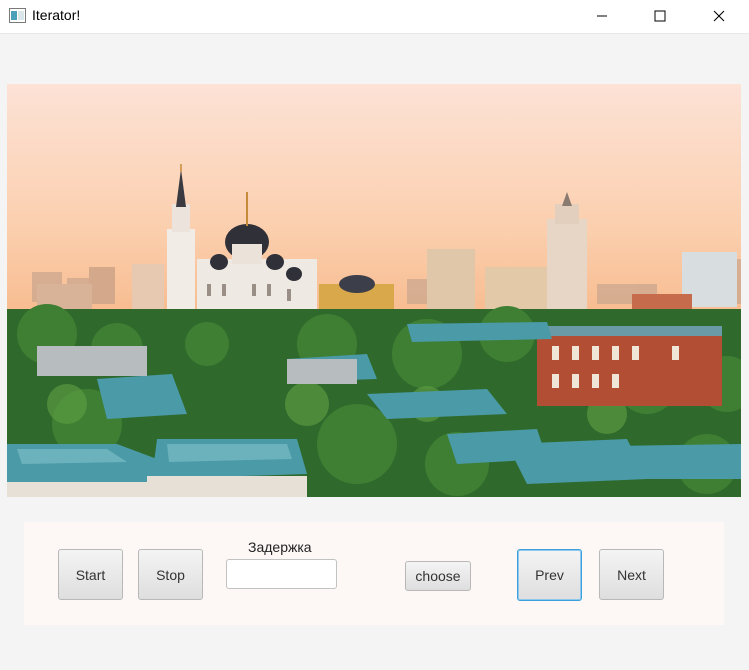 The width and height of the screenshot is (749, 670). I want to click on title-bar: Iterator!, so click(374, 17).